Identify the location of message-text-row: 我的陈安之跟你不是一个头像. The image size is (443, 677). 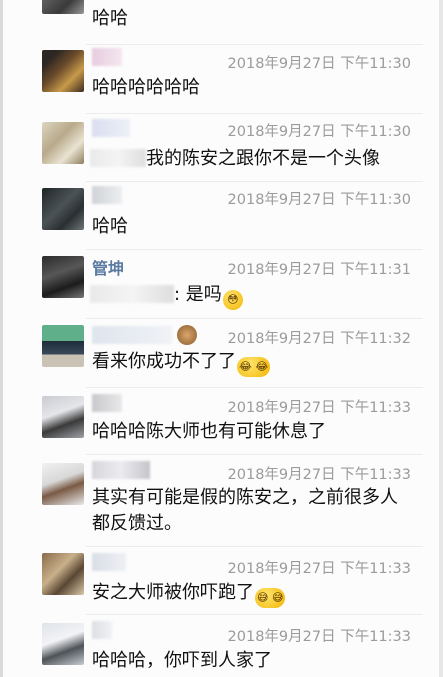
(251, 159).